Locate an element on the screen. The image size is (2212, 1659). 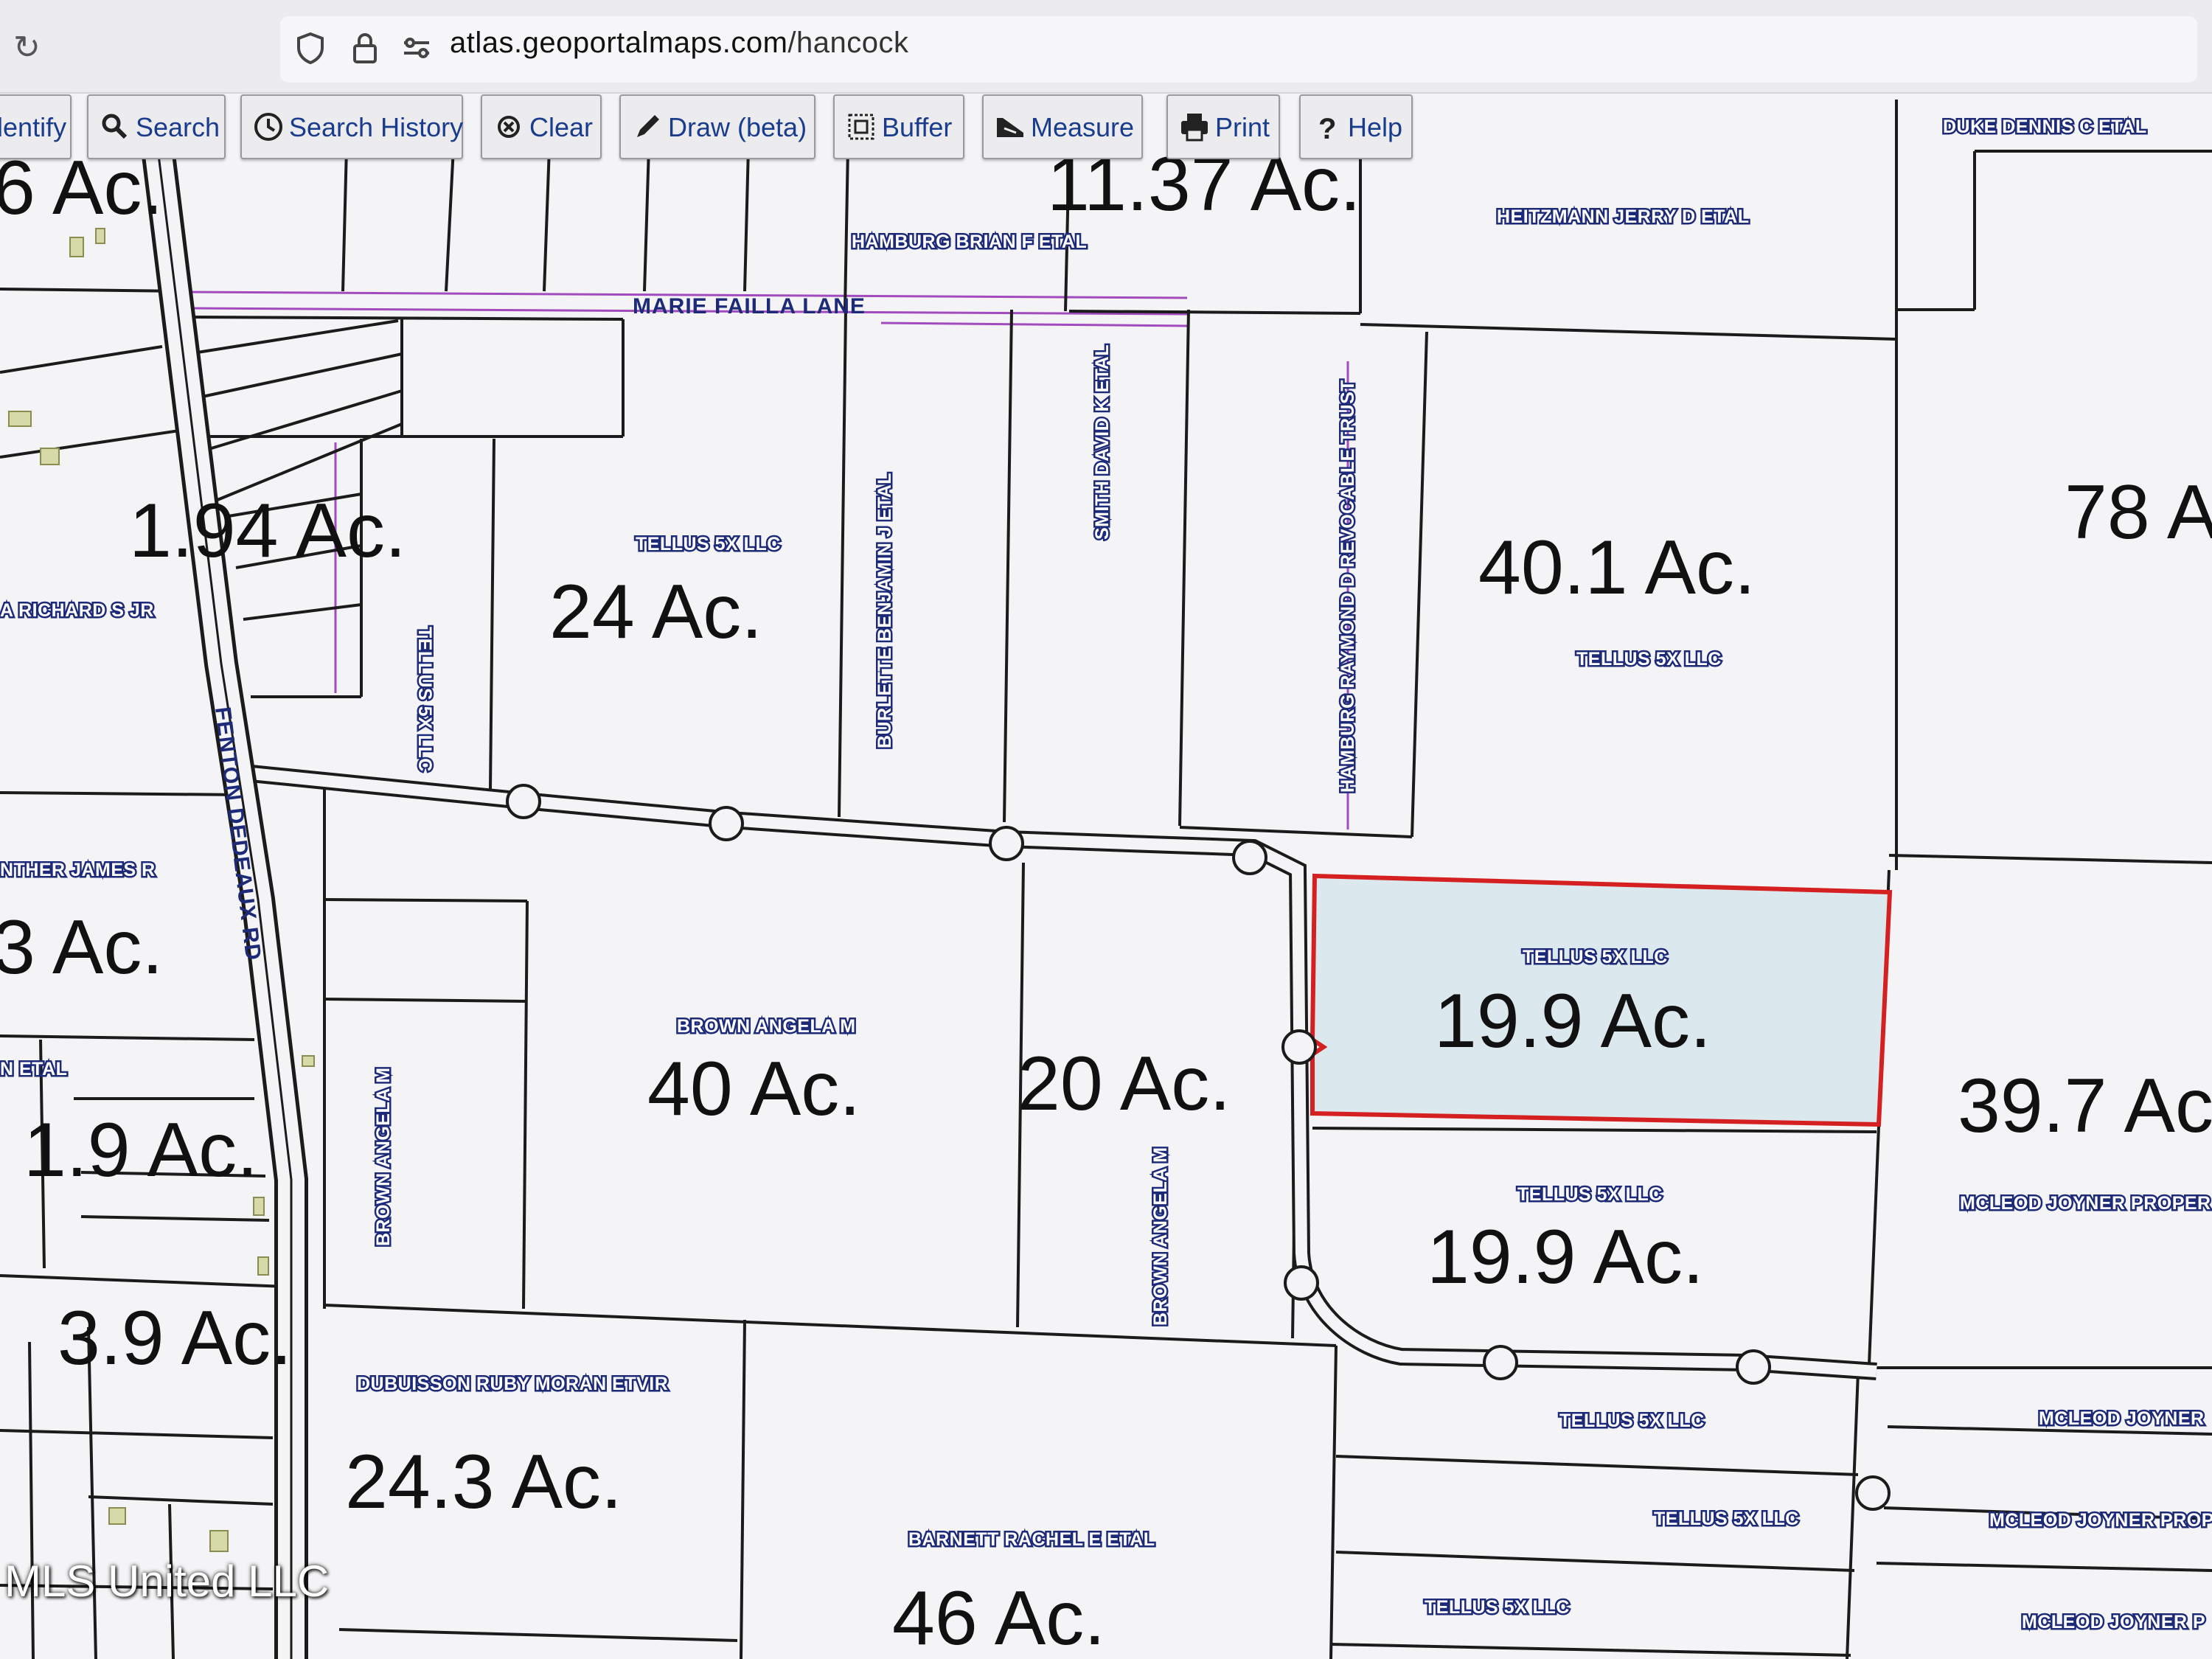
measure-button: Measure is located at coordinates (1062, 126).